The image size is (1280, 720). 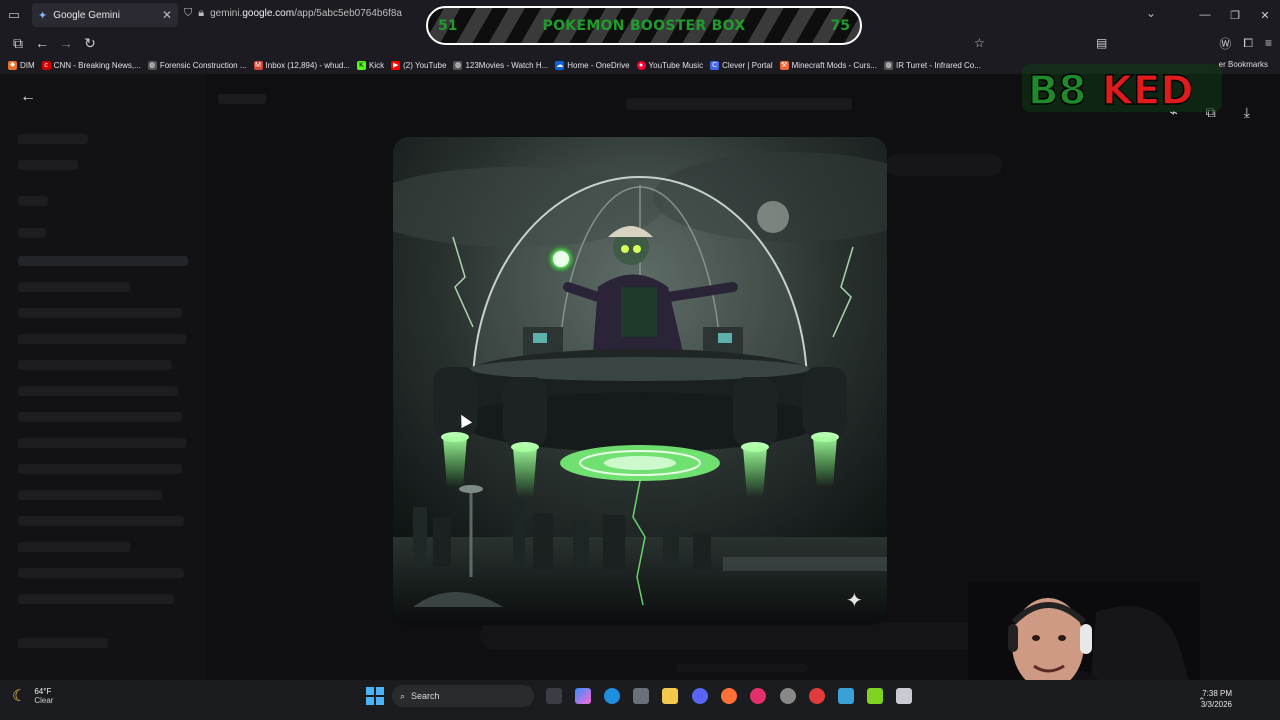 I want to click on windows-start-icon, so click(x=375, y=696).